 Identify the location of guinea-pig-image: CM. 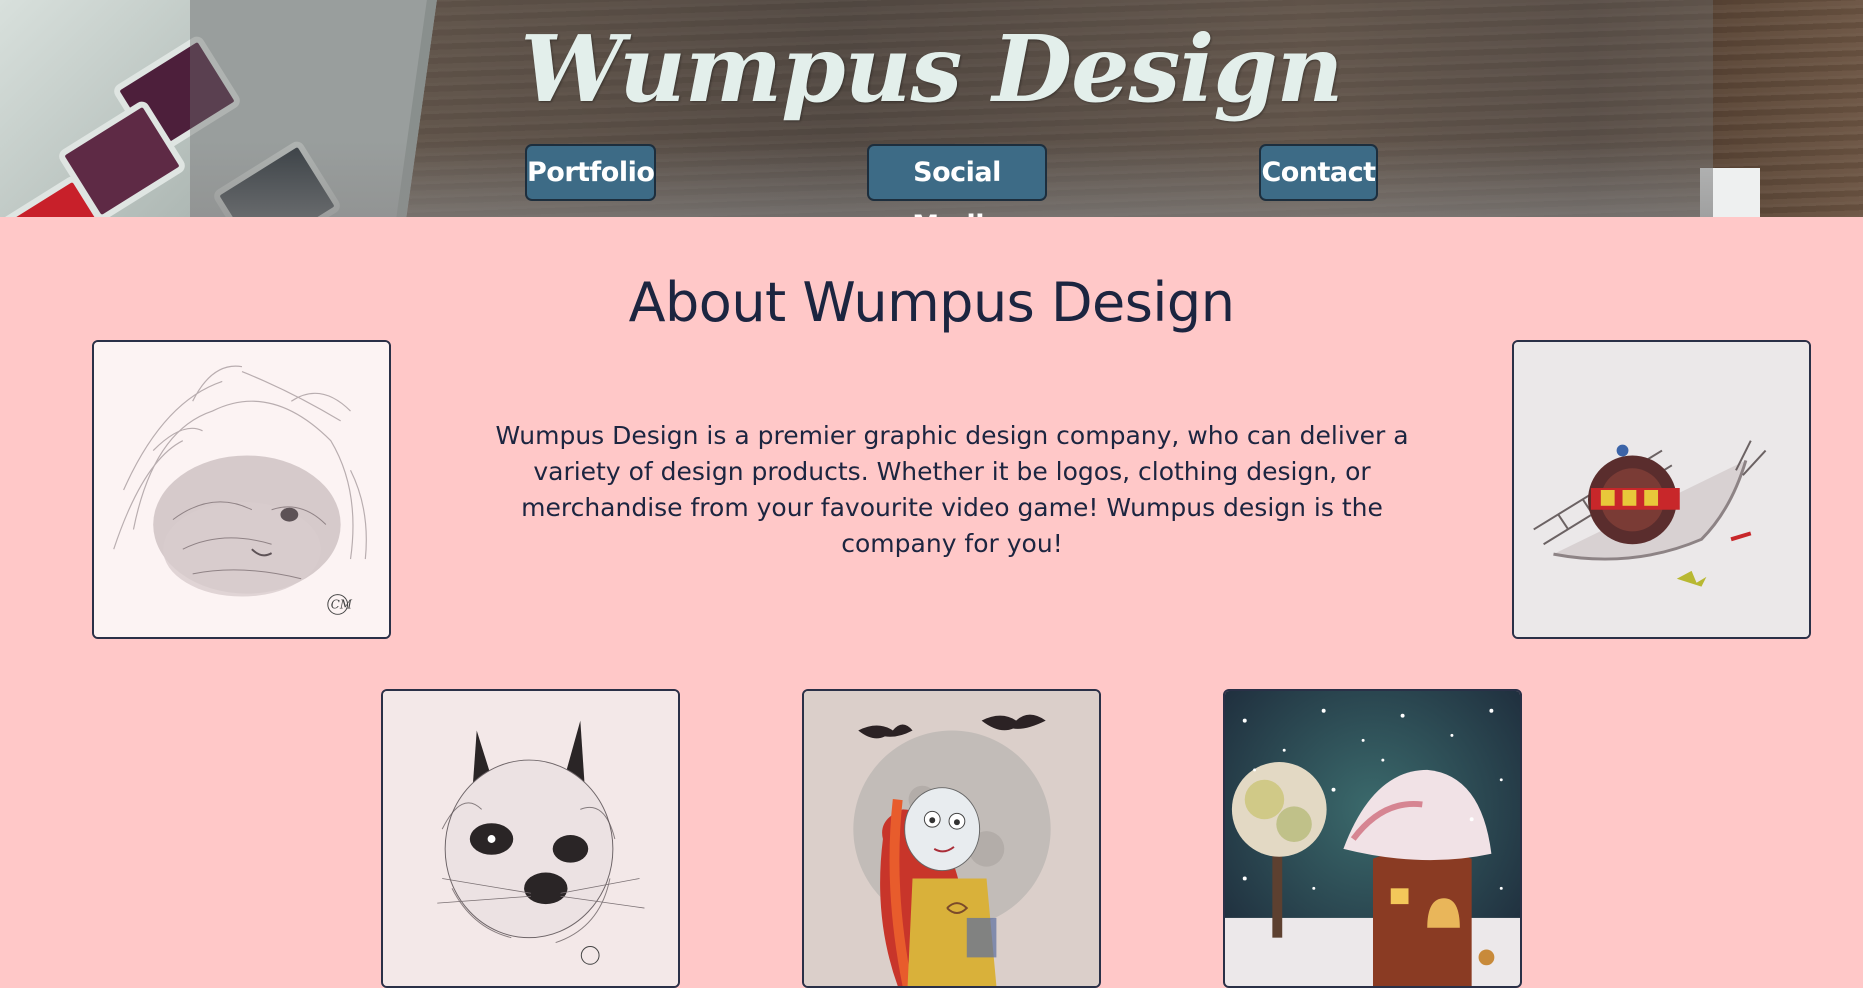
(241, 489).